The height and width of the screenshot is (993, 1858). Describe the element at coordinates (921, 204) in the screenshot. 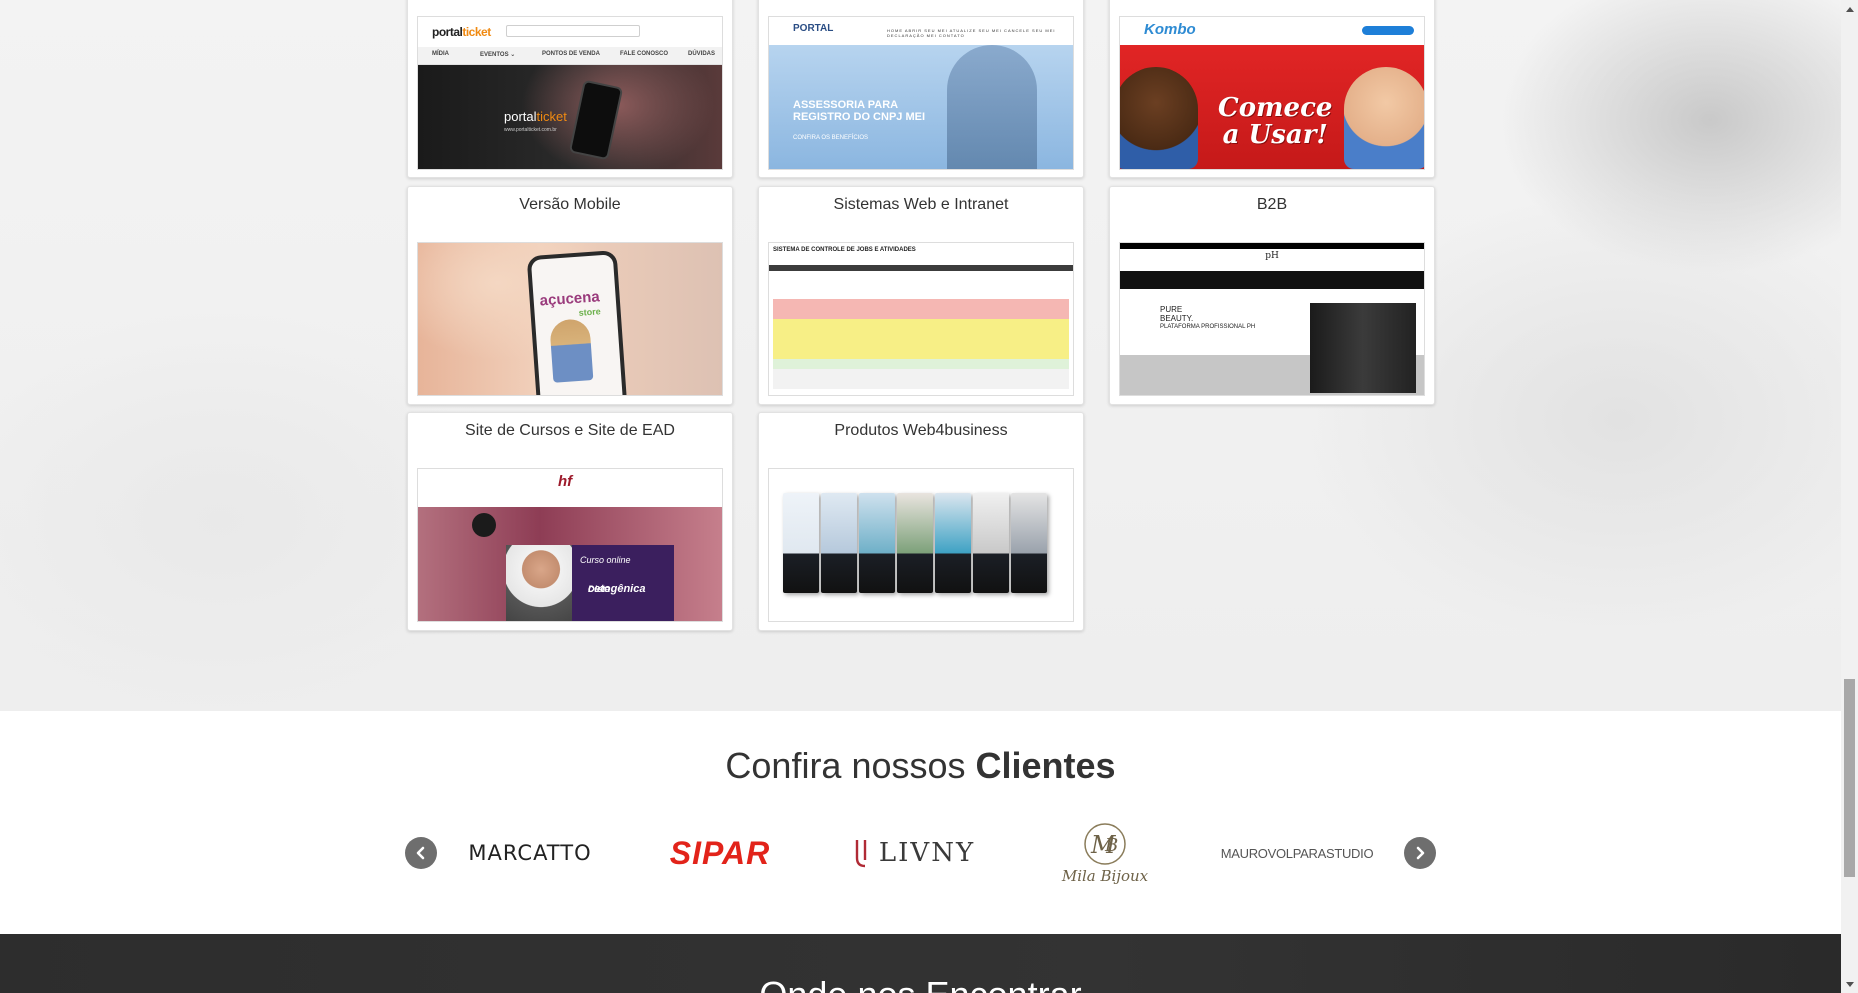

I see `card-title: Sistemas Web e Intranet` at that location.